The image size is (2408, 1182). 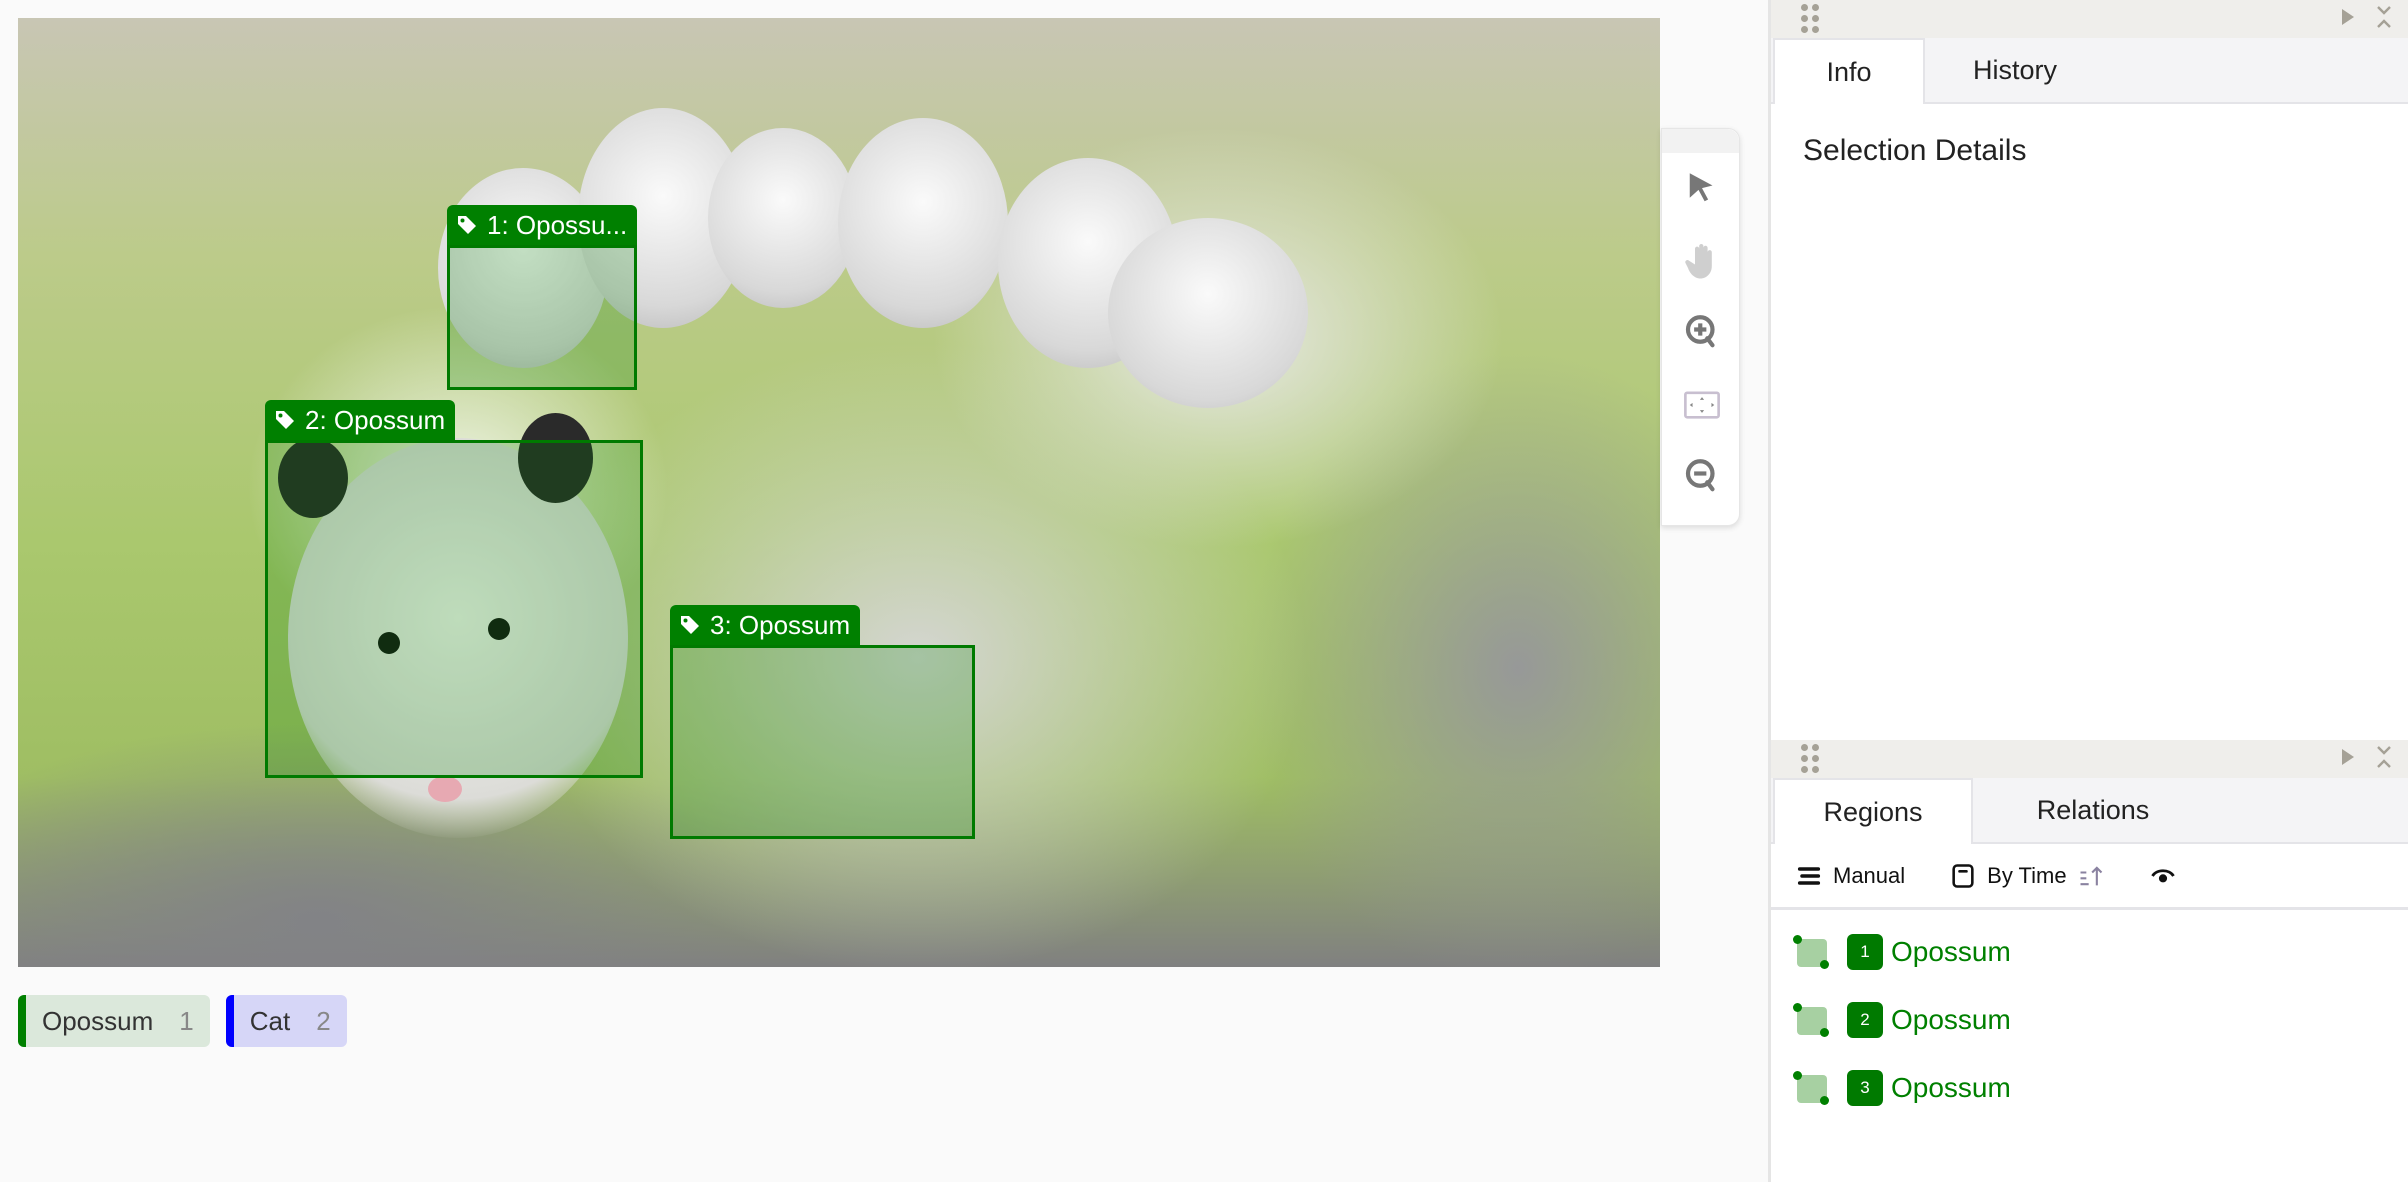 I want to click on selection-details-title: Selection Details, so click(x=1915, y=150).